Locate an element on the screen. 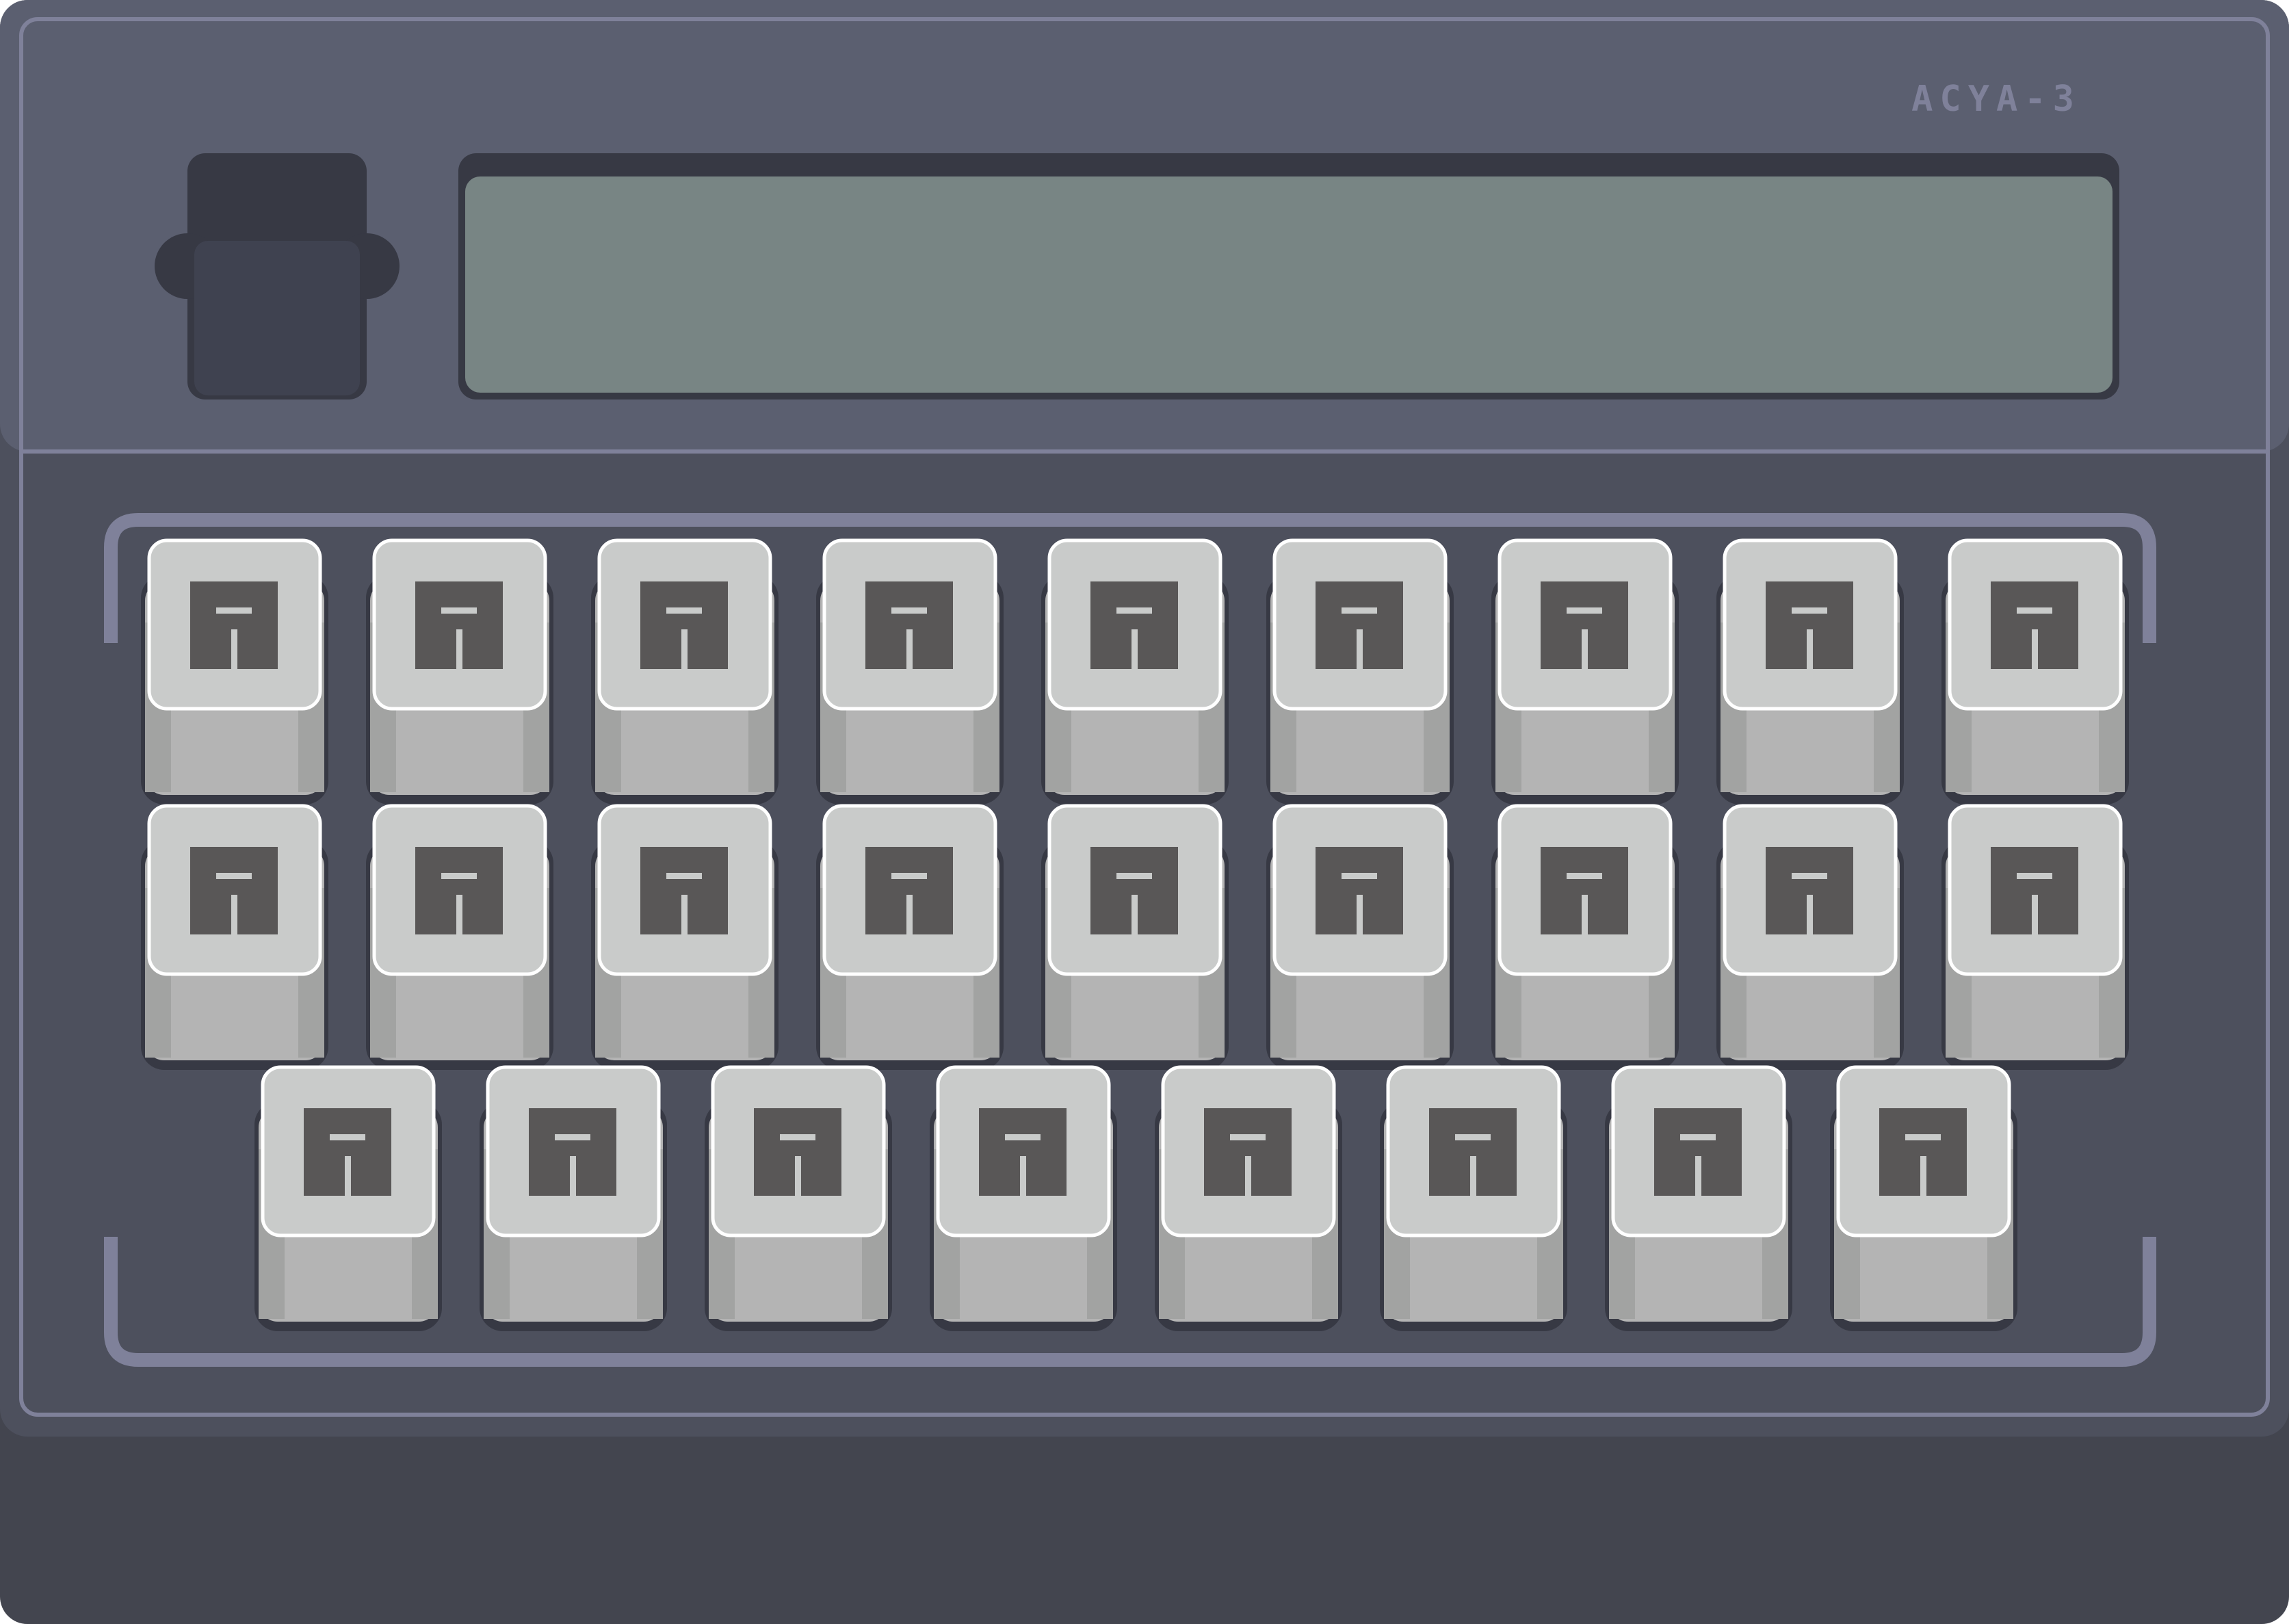  display-screen is located at coordinates (1289, 276).